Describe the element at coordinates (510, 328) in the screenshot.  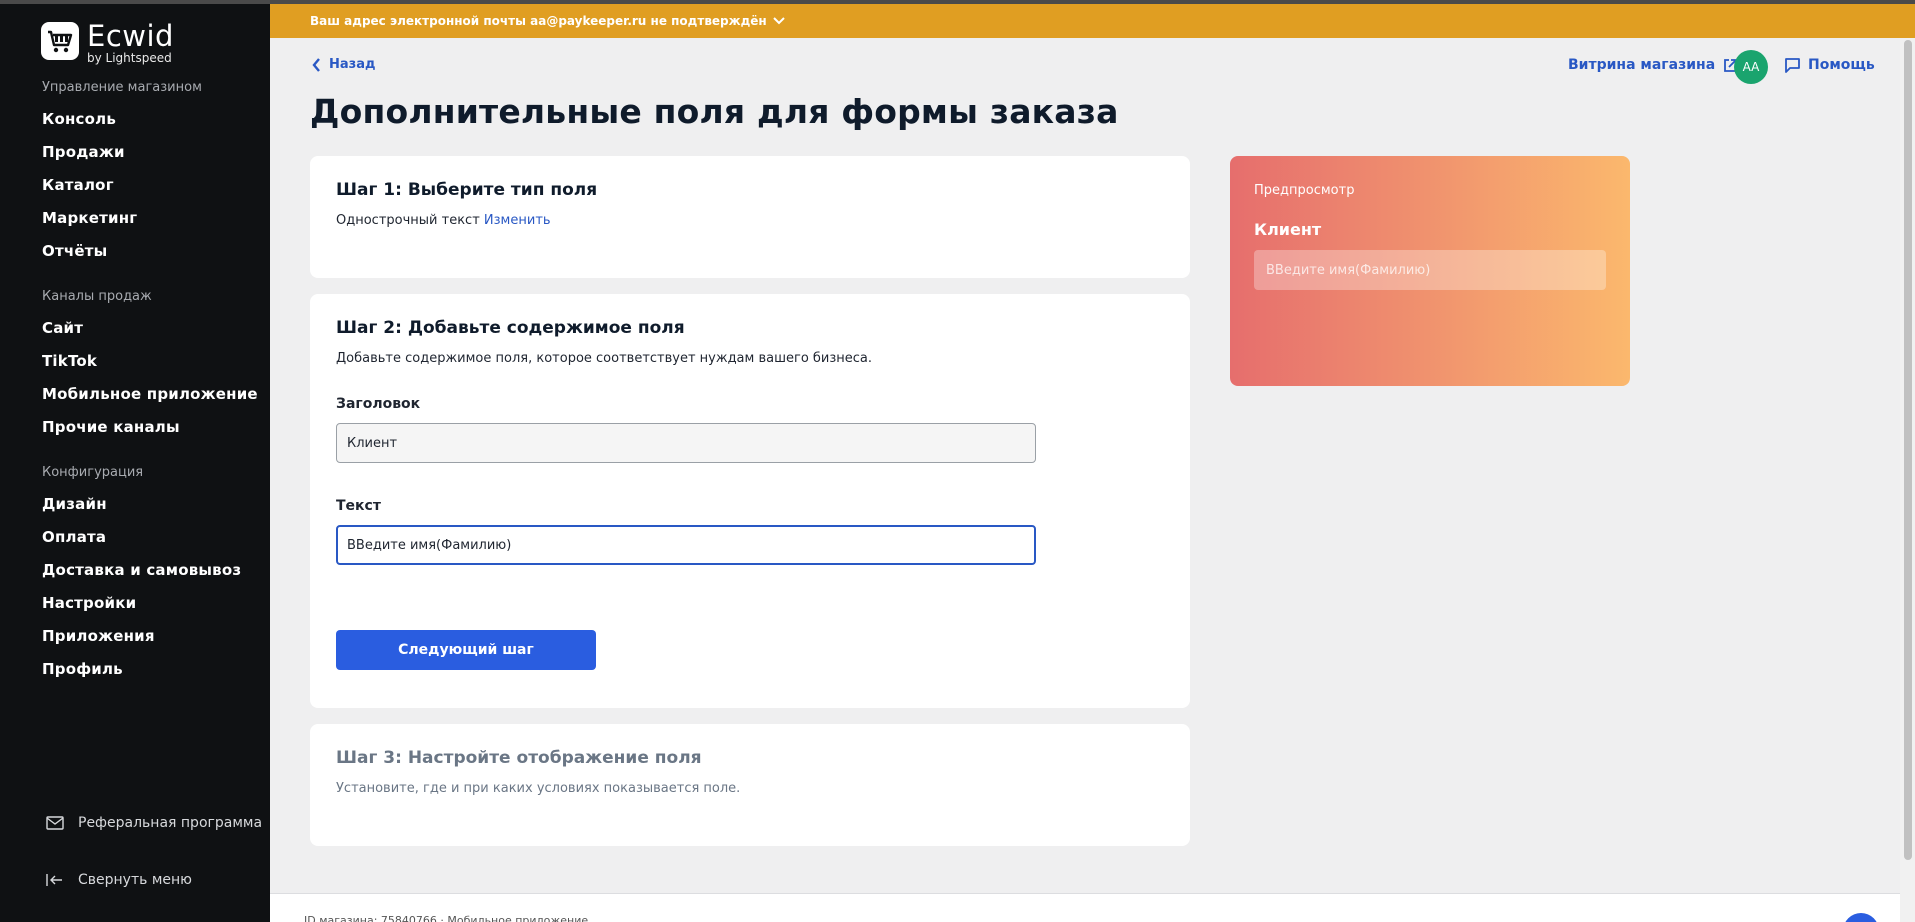
I see `step2-title: Шаг 2: Добавьте содержимое поля` at that location.